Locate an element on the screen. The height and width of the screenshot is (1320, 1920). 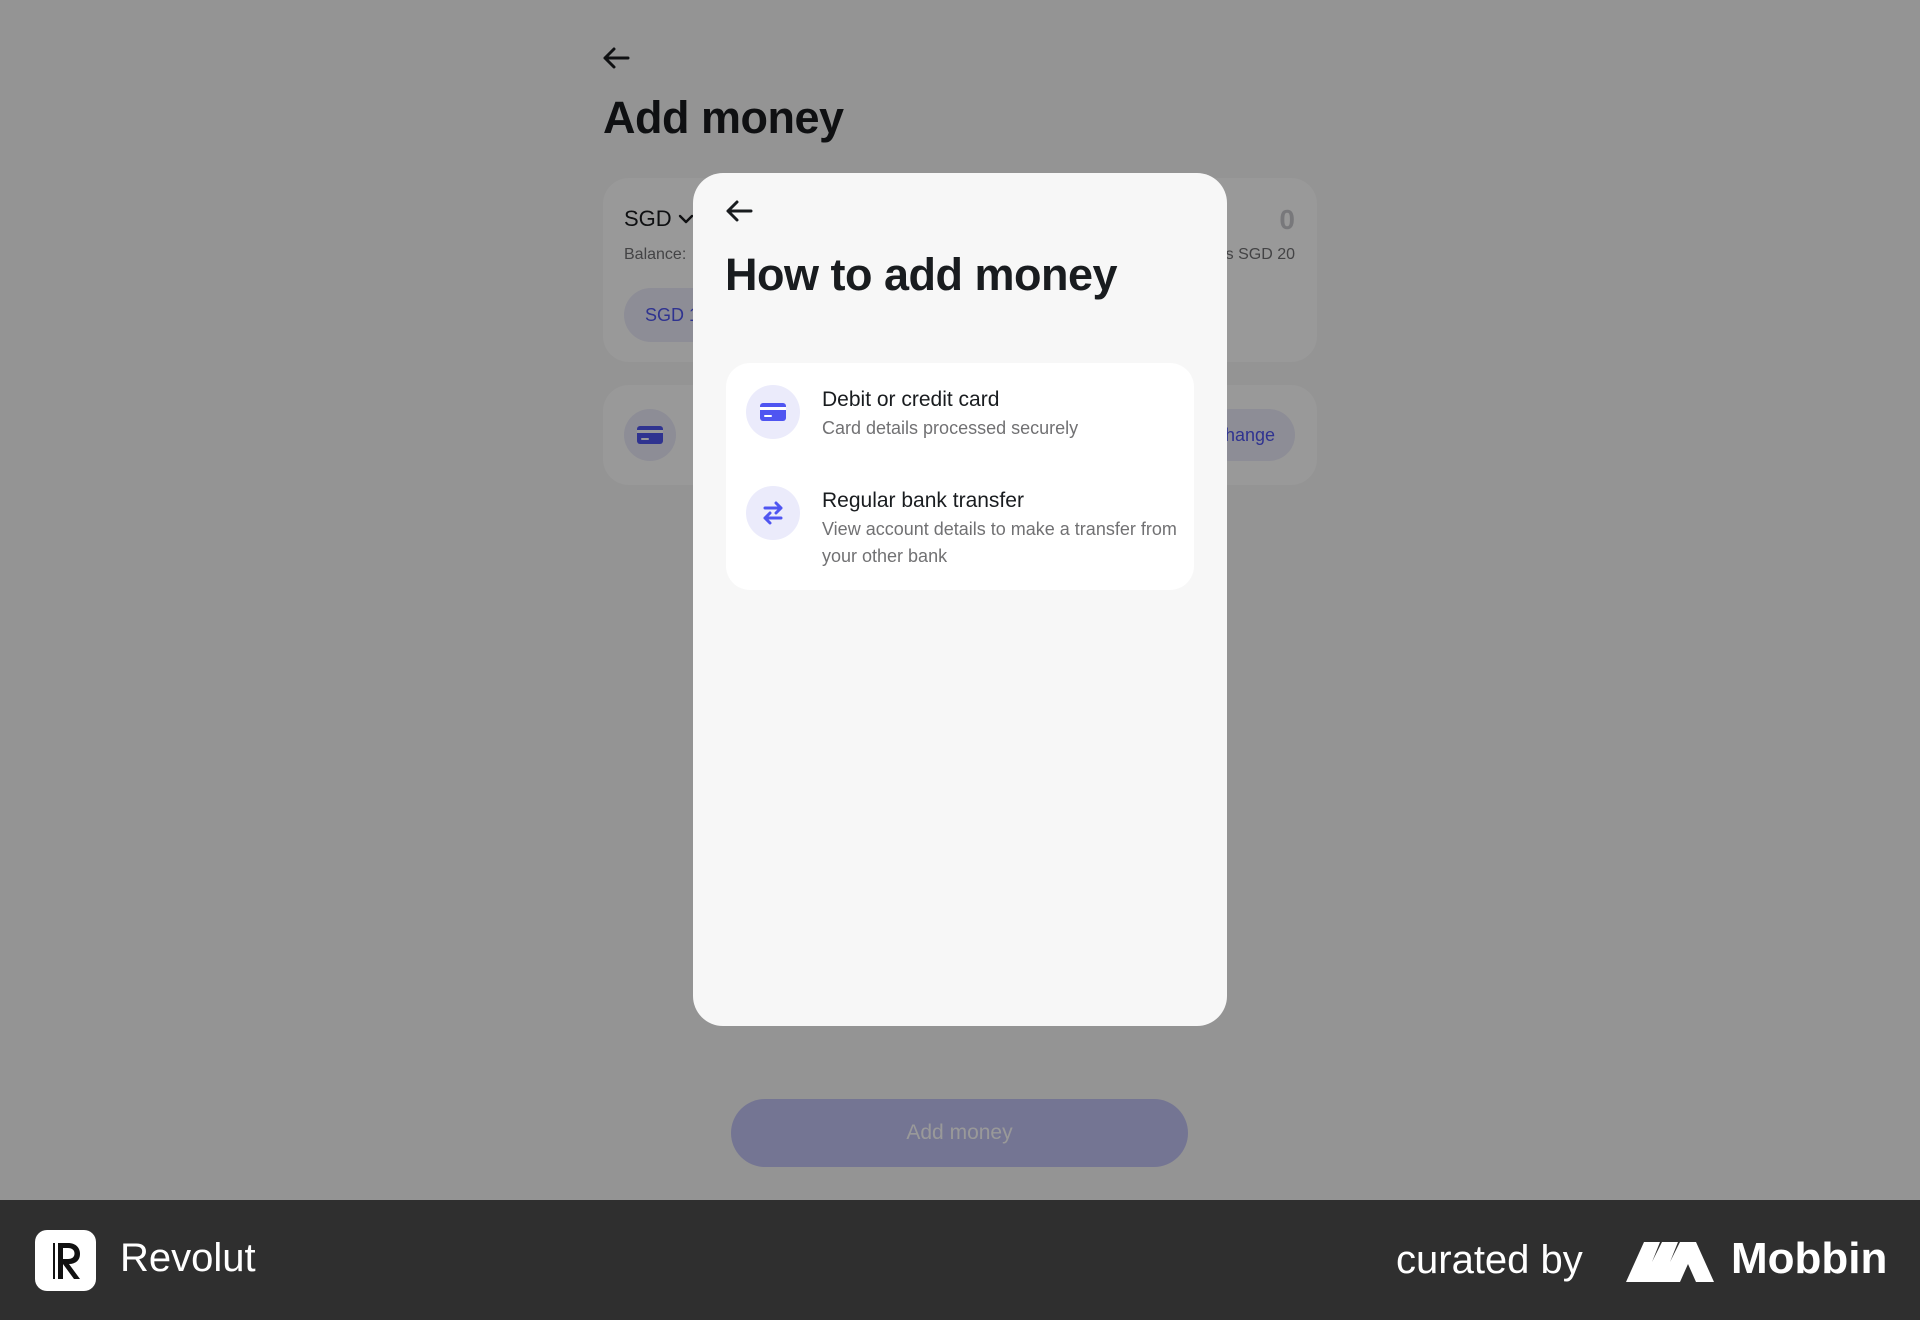
mobbin-logo-icon is located at coordinates (1670, 1262).